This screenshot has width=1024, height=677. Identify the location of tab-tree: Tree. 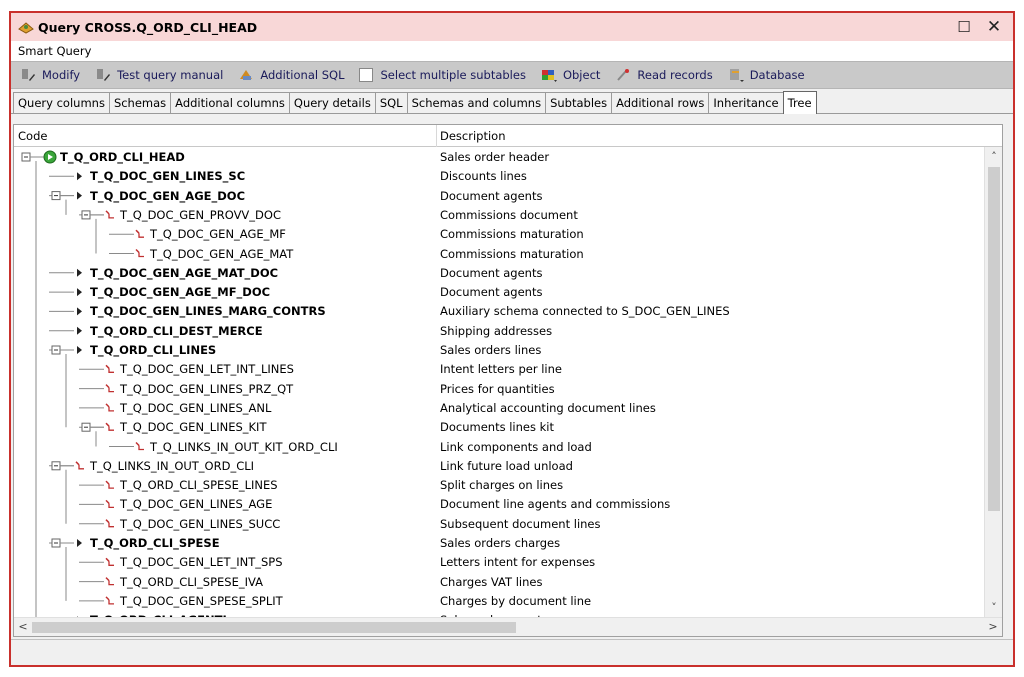
(799, 102).